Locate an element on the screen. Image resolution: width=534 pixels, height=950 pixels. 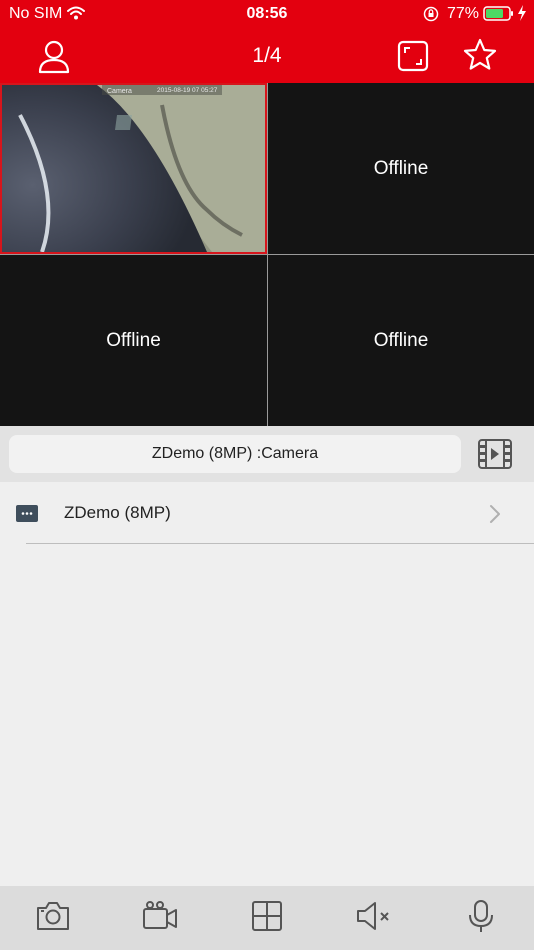
charging-icon is located at coordinates (522, 15).